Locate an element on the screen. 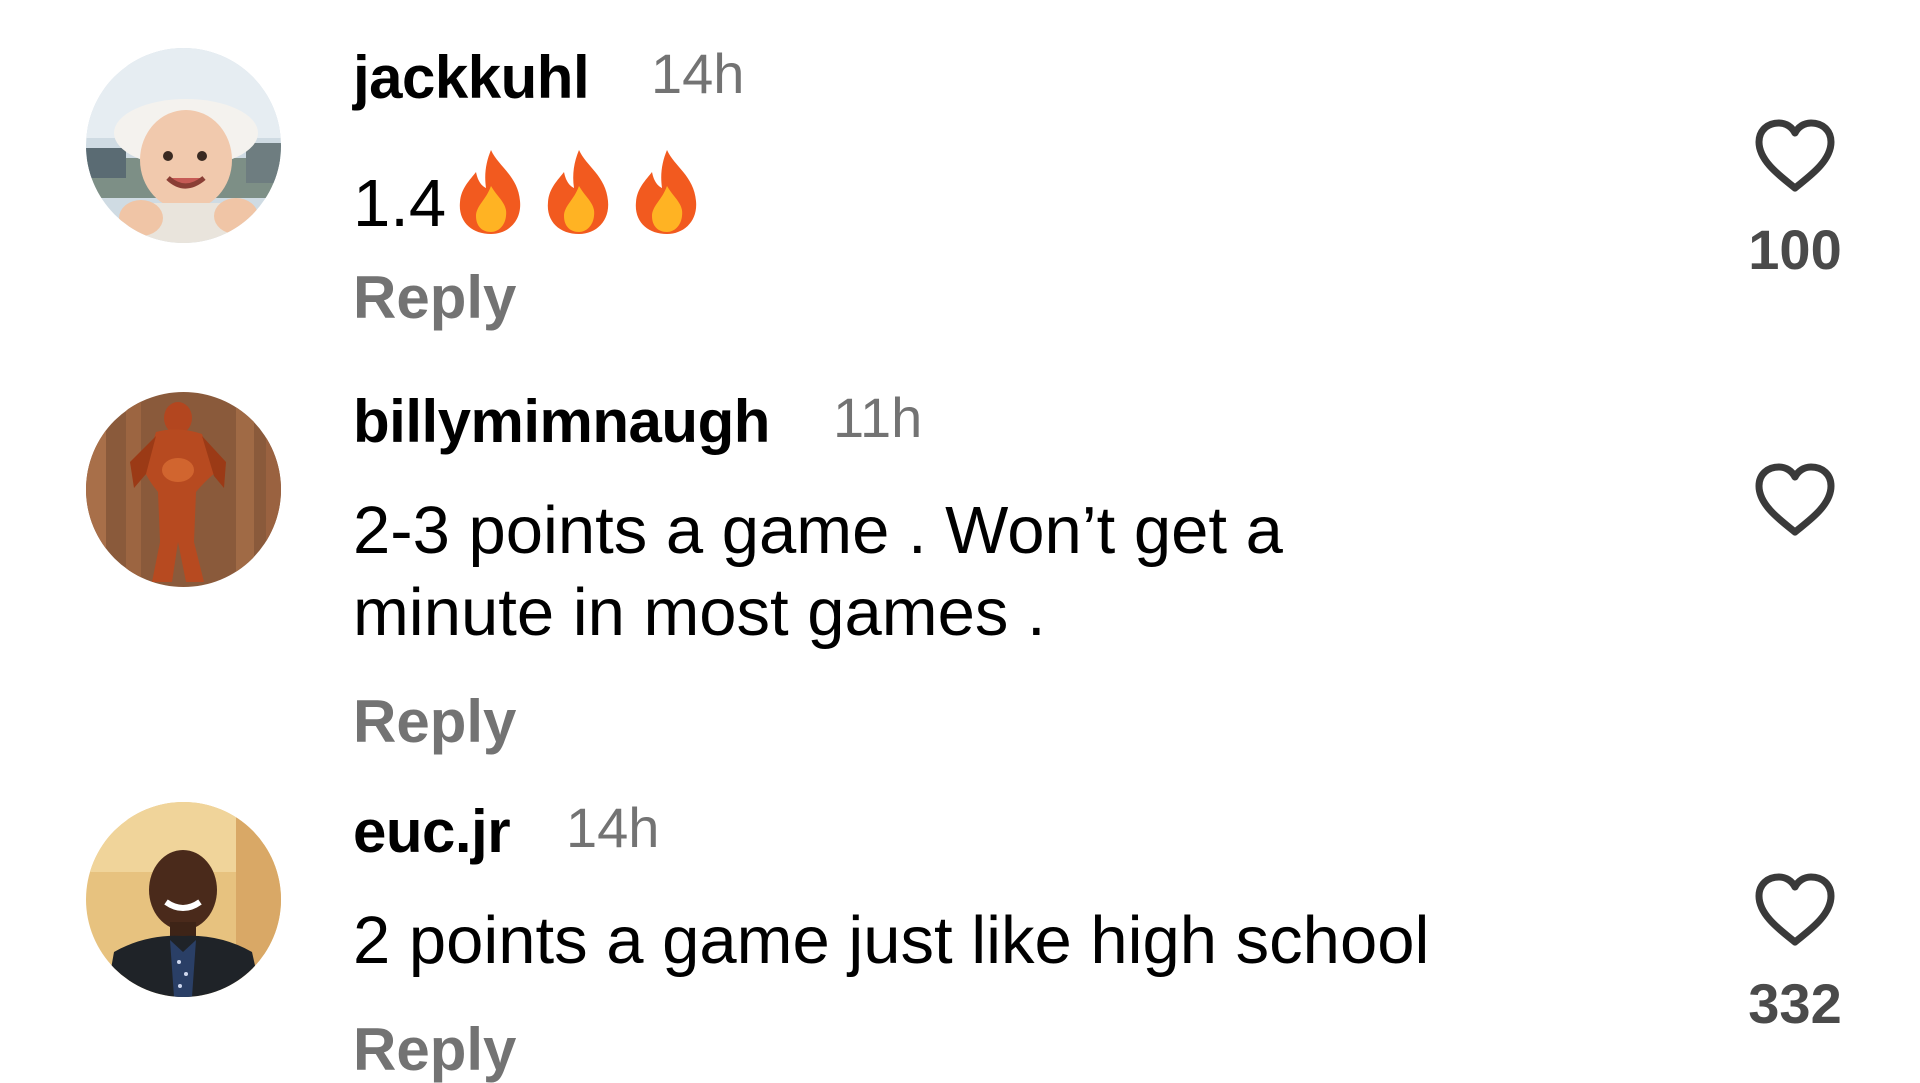 The image size is (1920, 1083). comment-text-line: minute in most games . is located at coordinates (699, 612).